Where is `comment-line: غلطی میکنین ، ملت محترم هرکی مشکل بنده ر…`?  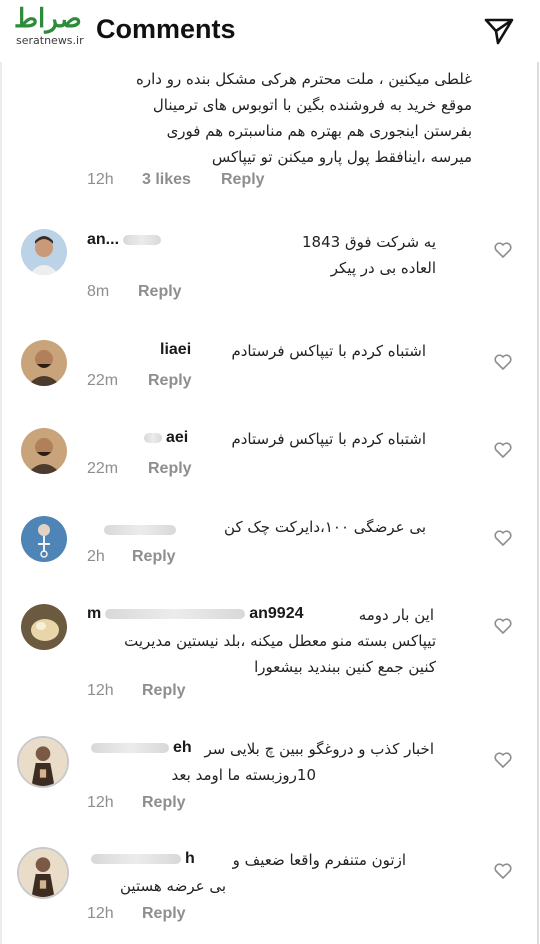
comment-line: غلطی میکنین ، ملت محترم هرکی مشکل بنده ر… is located at coordinates (304, 79).